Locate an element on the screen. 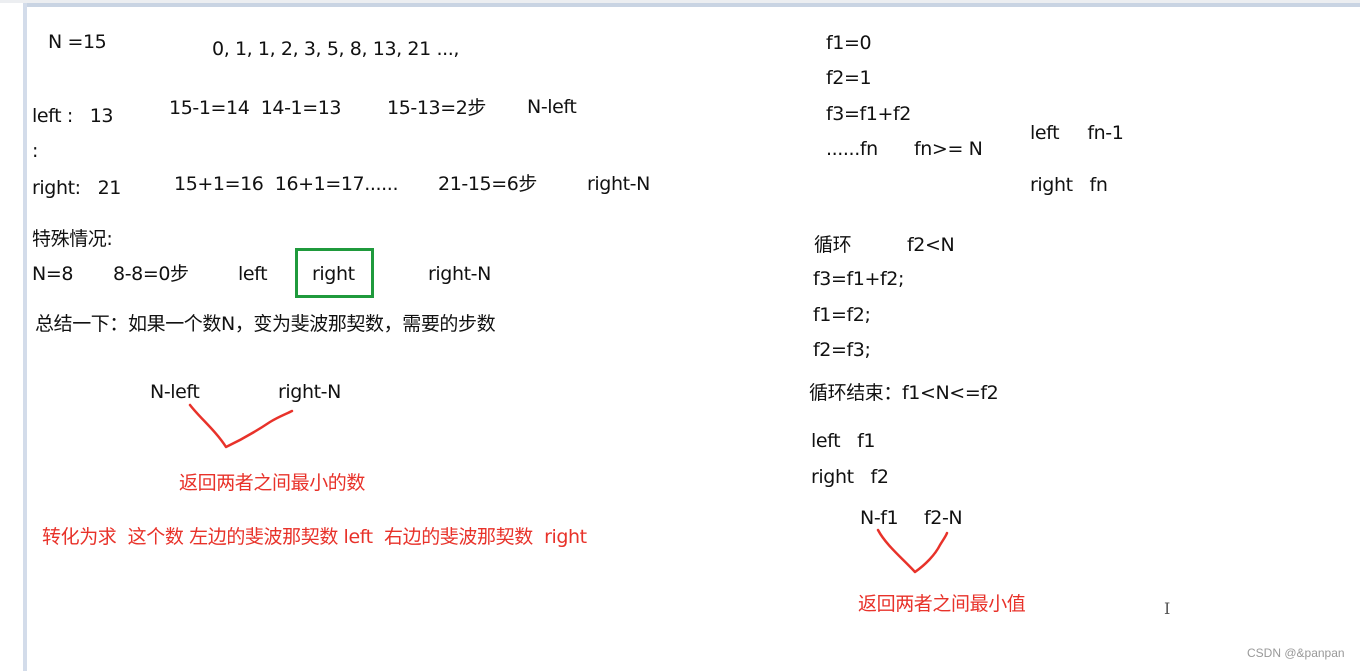 The height and width of the screenshot is (671, 1360). left-steps-b: 15-13=2步 is located at coordinates (437, 108).